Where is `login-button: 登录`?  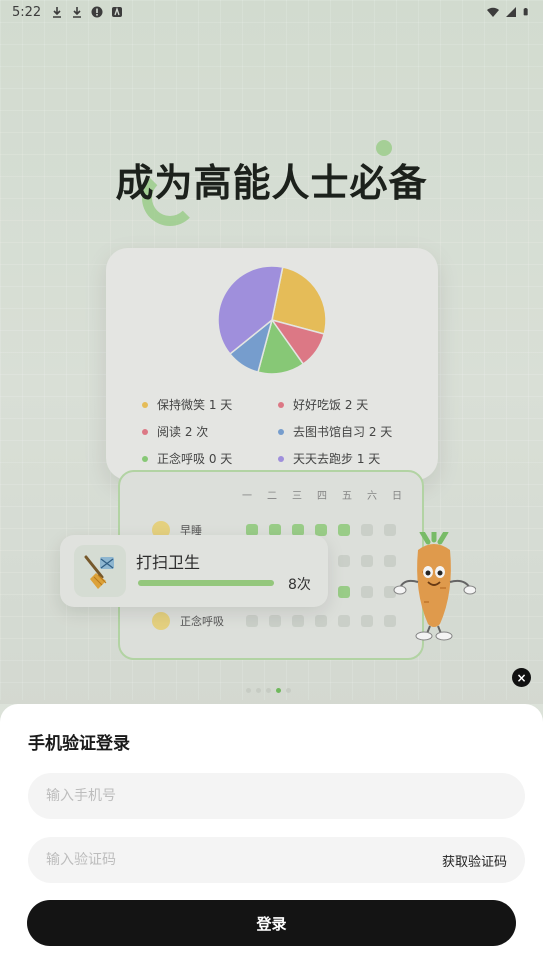
login-button: 登录 is located at coordinates (271, 923).